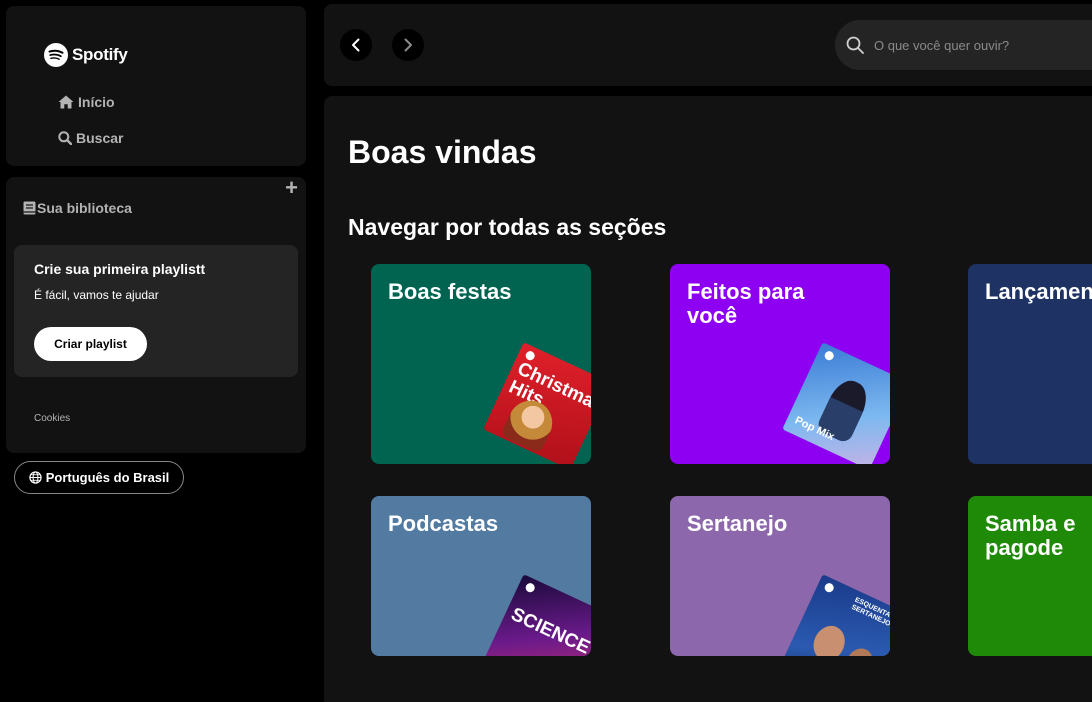 This screenshot has height=702, width=1092. Describe the element at coordinates (537, 403) in the screenshot. I see `christmas-hits-cover: Christmas Hits` at that location.